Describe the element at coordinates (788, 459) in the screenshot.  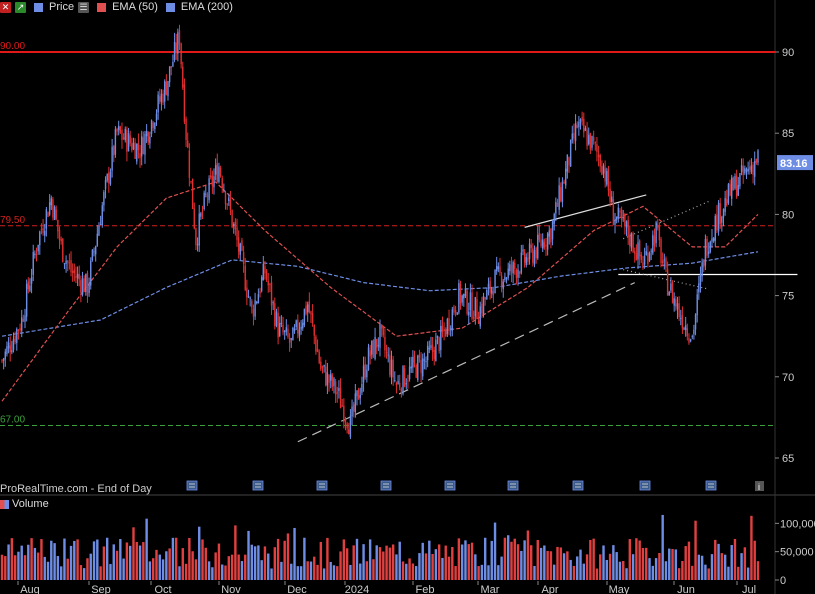
I see `y-tick-label: 65` at that location.